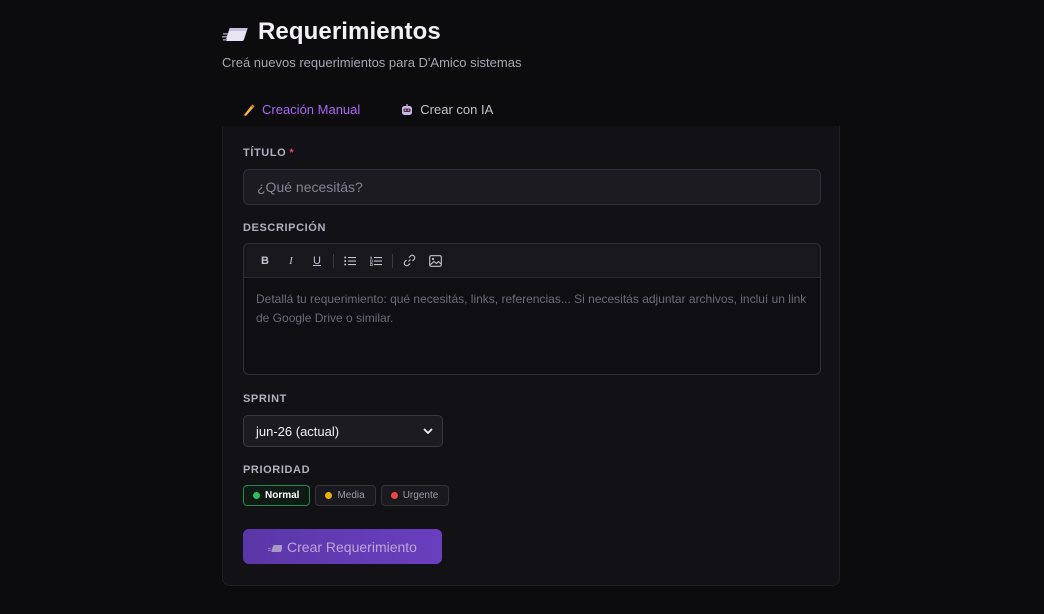 The width and height of the screenshot is (1044, 614). What do you see at coordinates (317, 261) in the screenshot?
I see `underline-button: U` at bounding box center [317, 261].